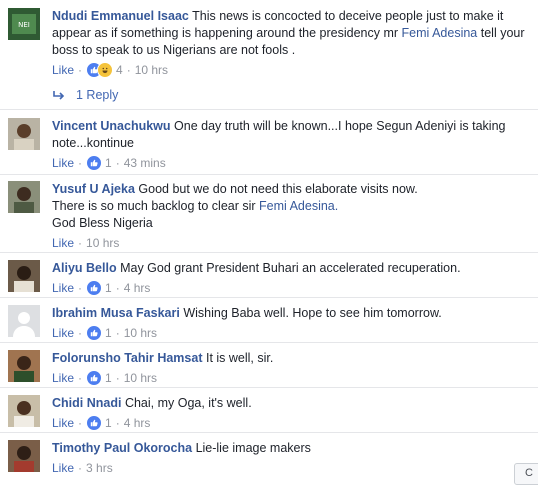  What do you see at coordinates (526, 474) in the screenshot?
I see `chat-button: C` at bounding box center [526, 474].